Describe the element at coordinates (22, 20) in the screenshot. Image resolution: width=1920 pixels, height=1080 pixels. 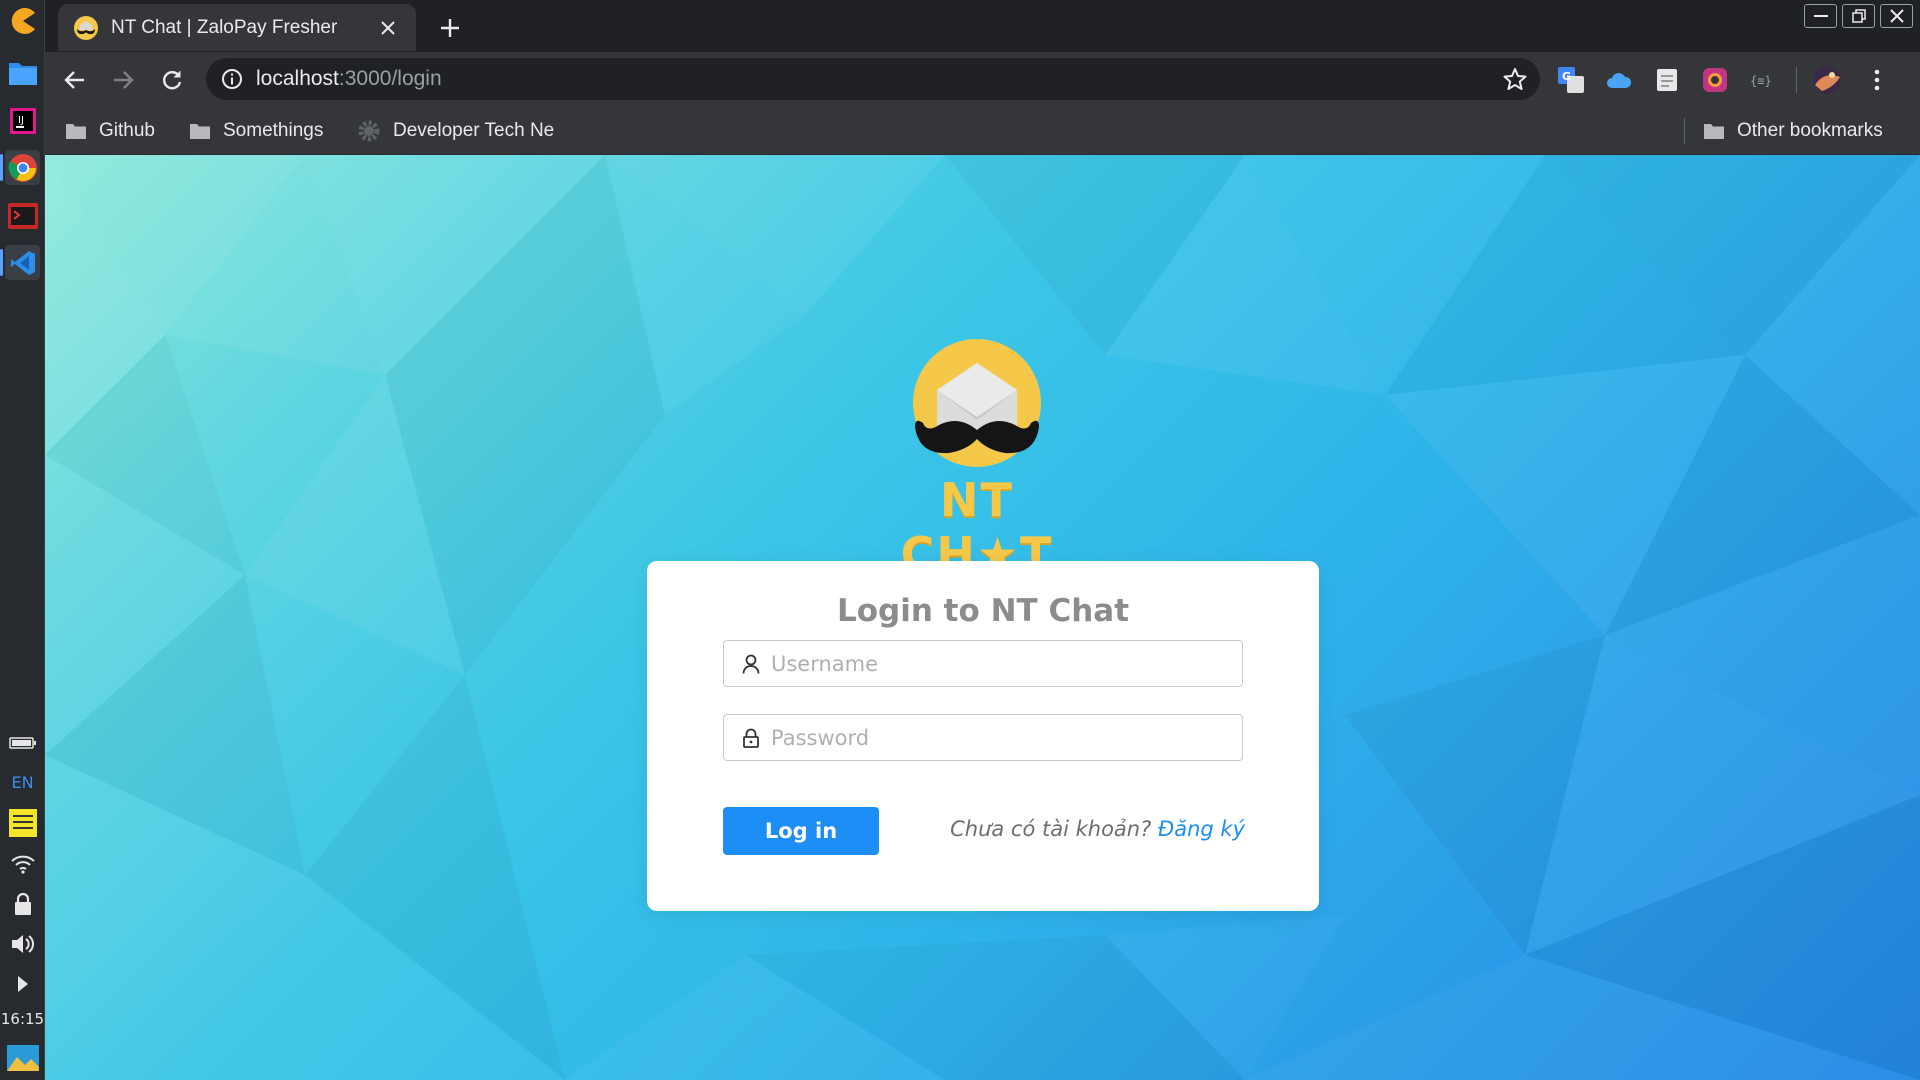
I see `pacman-app-icon` at that location.